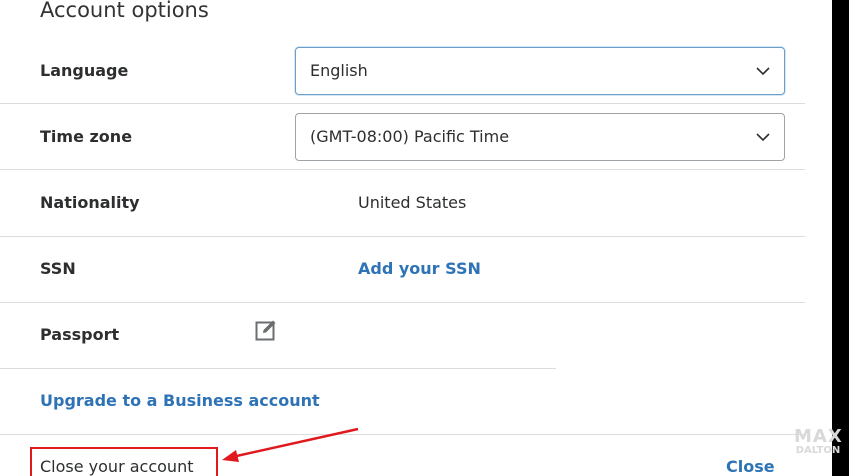 This screenshot has width=849, height=476. Describe the element at coordinates (84, 70) in the screenshot. I see `language-label: Language` at that location.